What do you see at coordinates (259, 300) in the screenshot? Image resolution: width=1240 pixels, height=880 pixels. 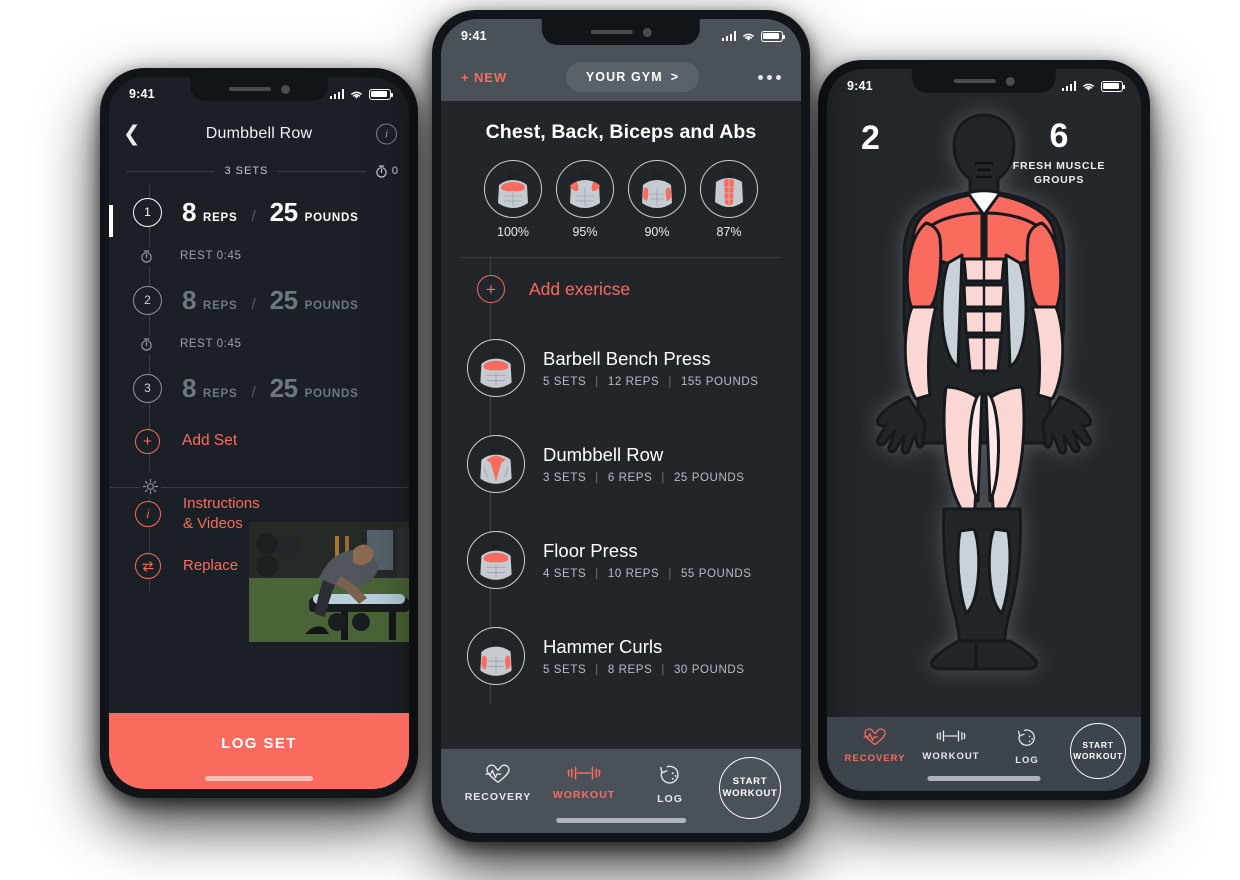 I see `set-row-2: 2 8 REPS / 25 POUNDS` at bounding box center [259, 300].